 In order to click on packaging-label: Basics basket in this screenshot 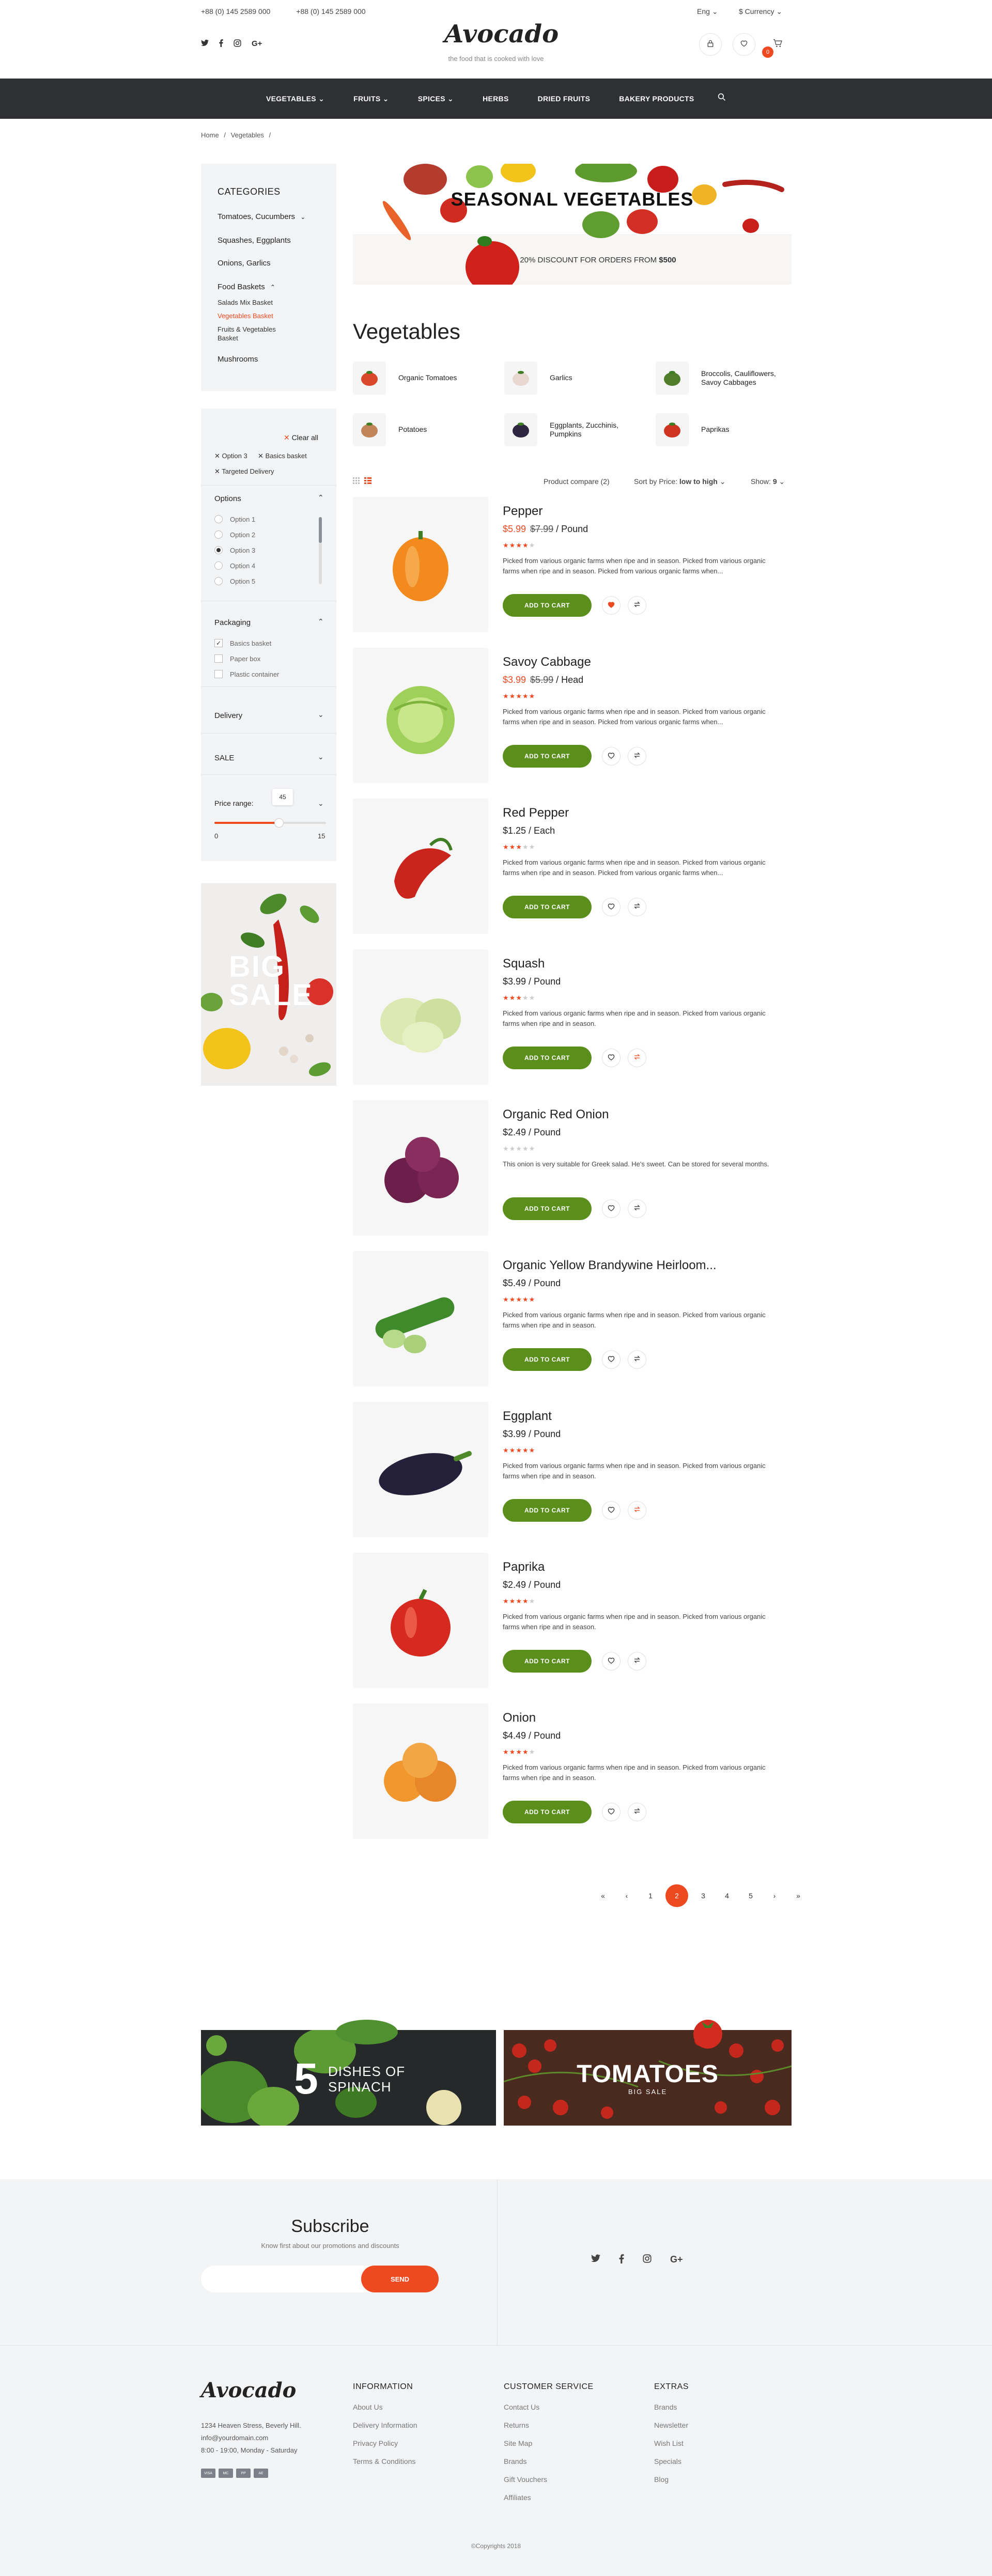, I will do `click(251, 643)`.